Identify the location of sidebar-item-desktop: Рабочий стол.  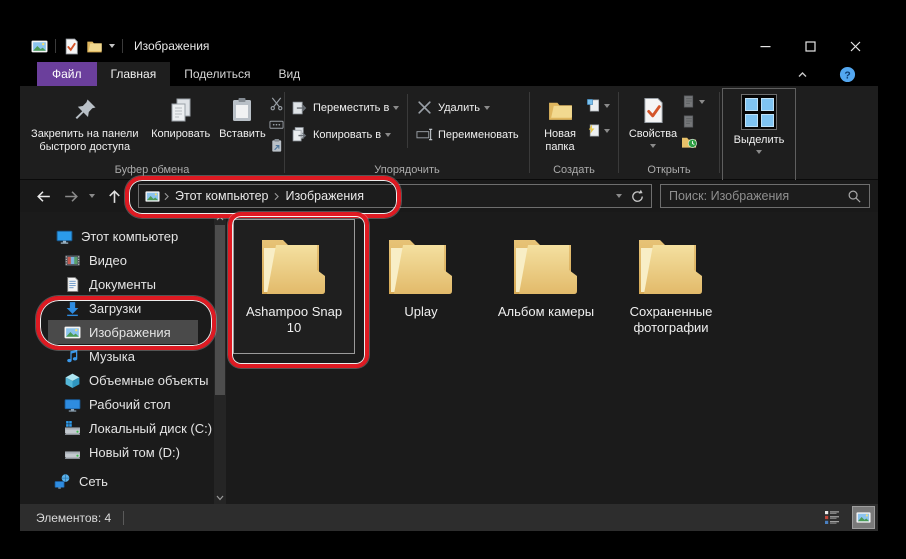
(123, 404).